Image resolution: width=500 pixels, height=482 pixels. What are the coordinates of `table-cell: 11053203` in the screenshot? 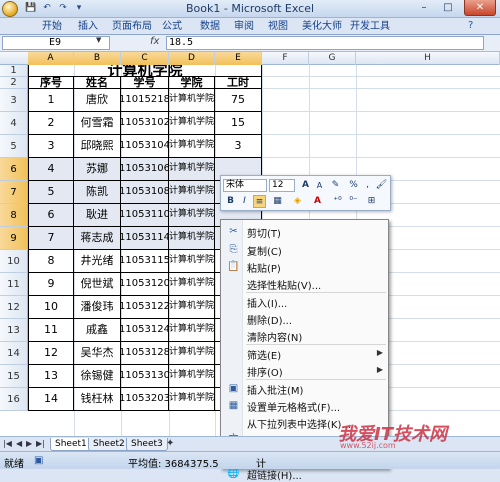 It's located at (145, 399).